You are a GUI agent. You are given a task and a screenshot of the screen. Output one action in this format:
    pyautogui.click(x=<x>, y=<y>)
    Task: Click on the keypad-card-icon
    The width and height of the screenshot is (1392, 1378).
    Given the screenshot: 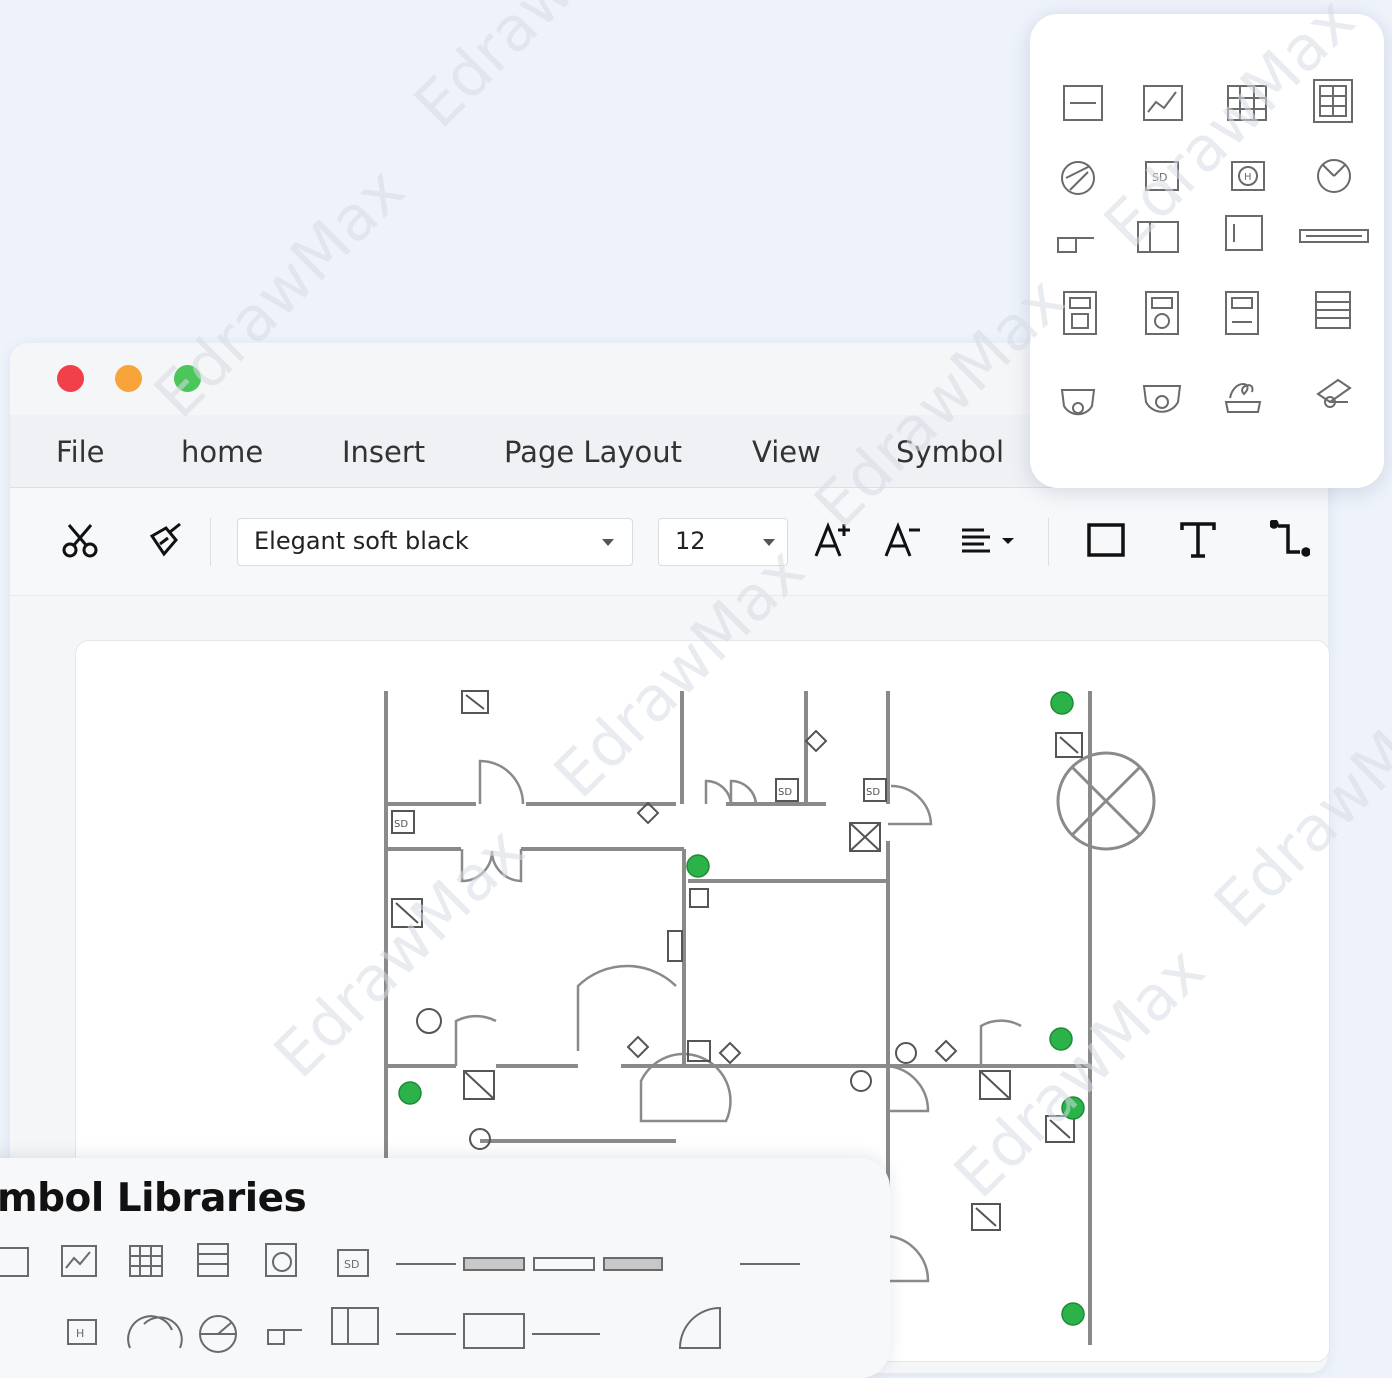 What is the action you would take?
    pyautogui.click(x=1080, y=313)
    